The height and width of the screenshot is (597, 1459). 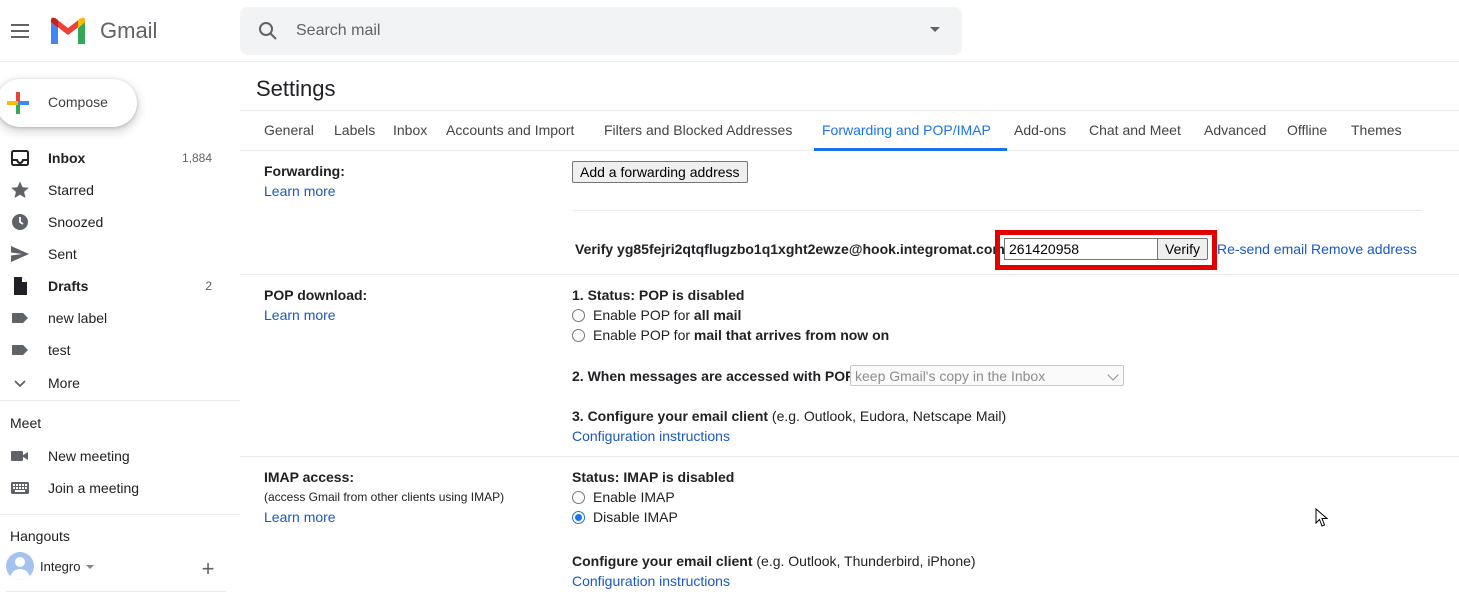 What do you see at coordinates (116, 567) in the screenshot?
I see `hangouts-user: Integro` at bounding box center [116, 567].